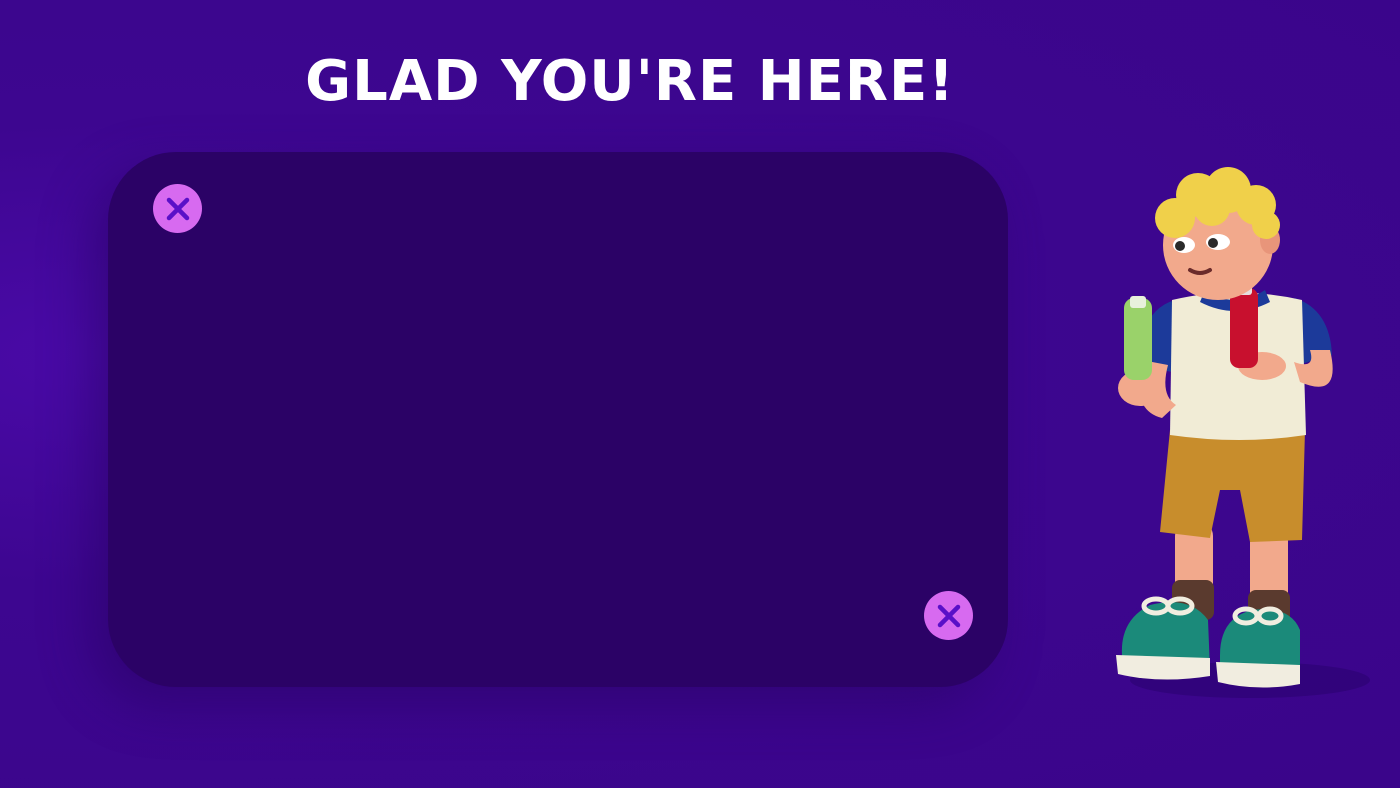 This screenshot has width=1400, height=788. What do you see at coordinates (1138, 302) in the screenshot?
I see `green-bottle-cap` at bounding box center [1138, 302].